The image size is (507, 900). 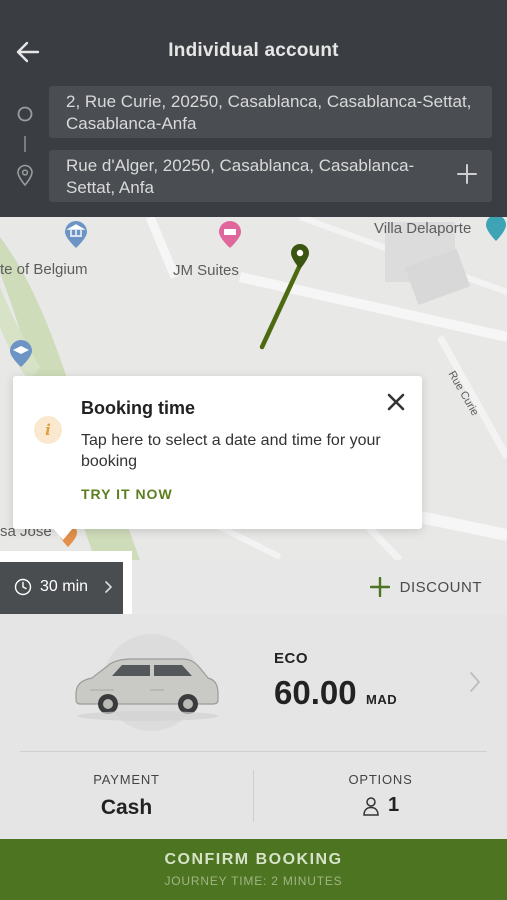 What do you see at coordinates (382, 699) in the screenshot?
I see `fare-currency: MAD` at bounding box center [382, 699].